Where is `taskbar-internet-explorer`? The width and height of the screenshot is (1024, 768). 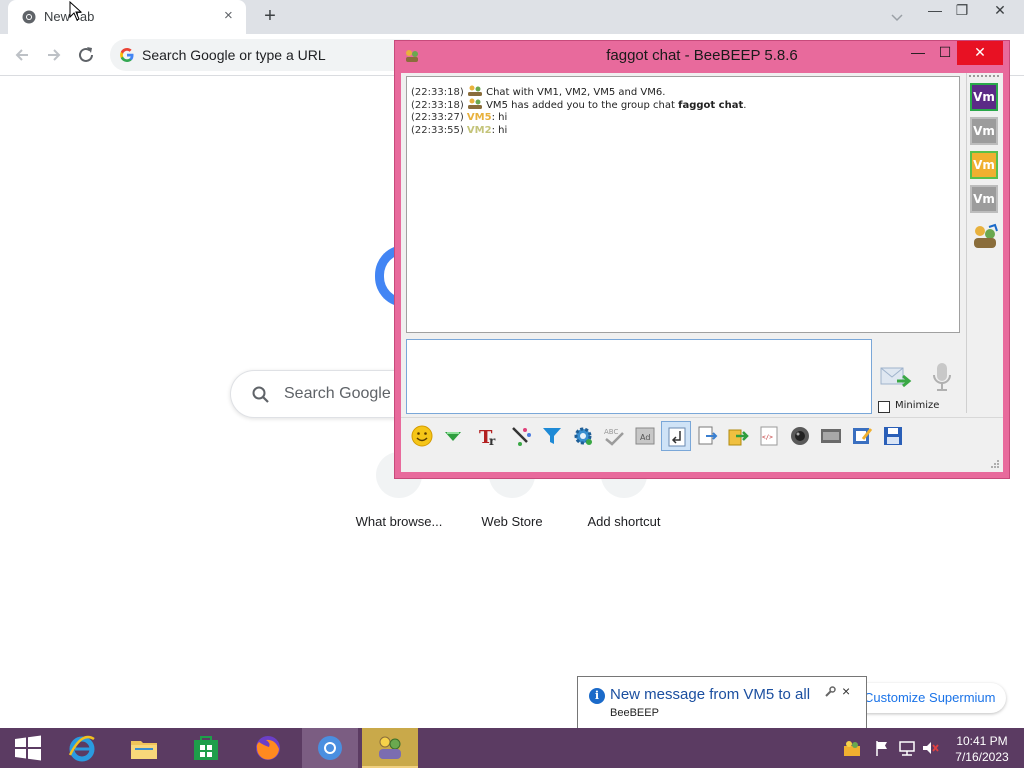
taskbar-internet-explorer is located at coordinates (82, 748).